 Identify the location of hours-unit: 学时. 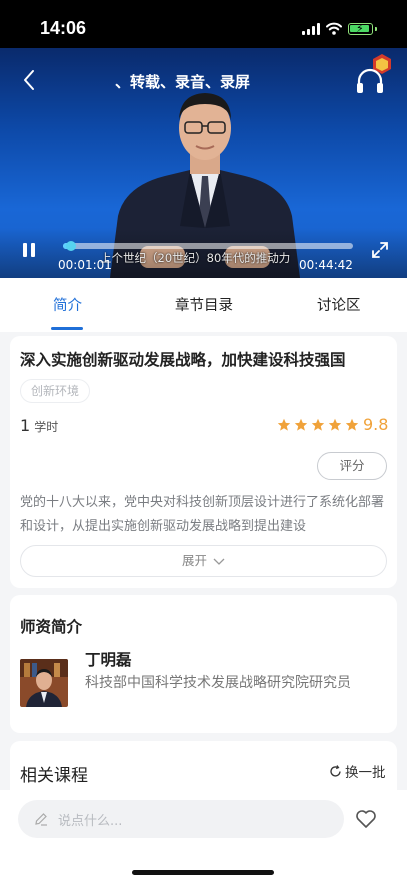
(46, 427).